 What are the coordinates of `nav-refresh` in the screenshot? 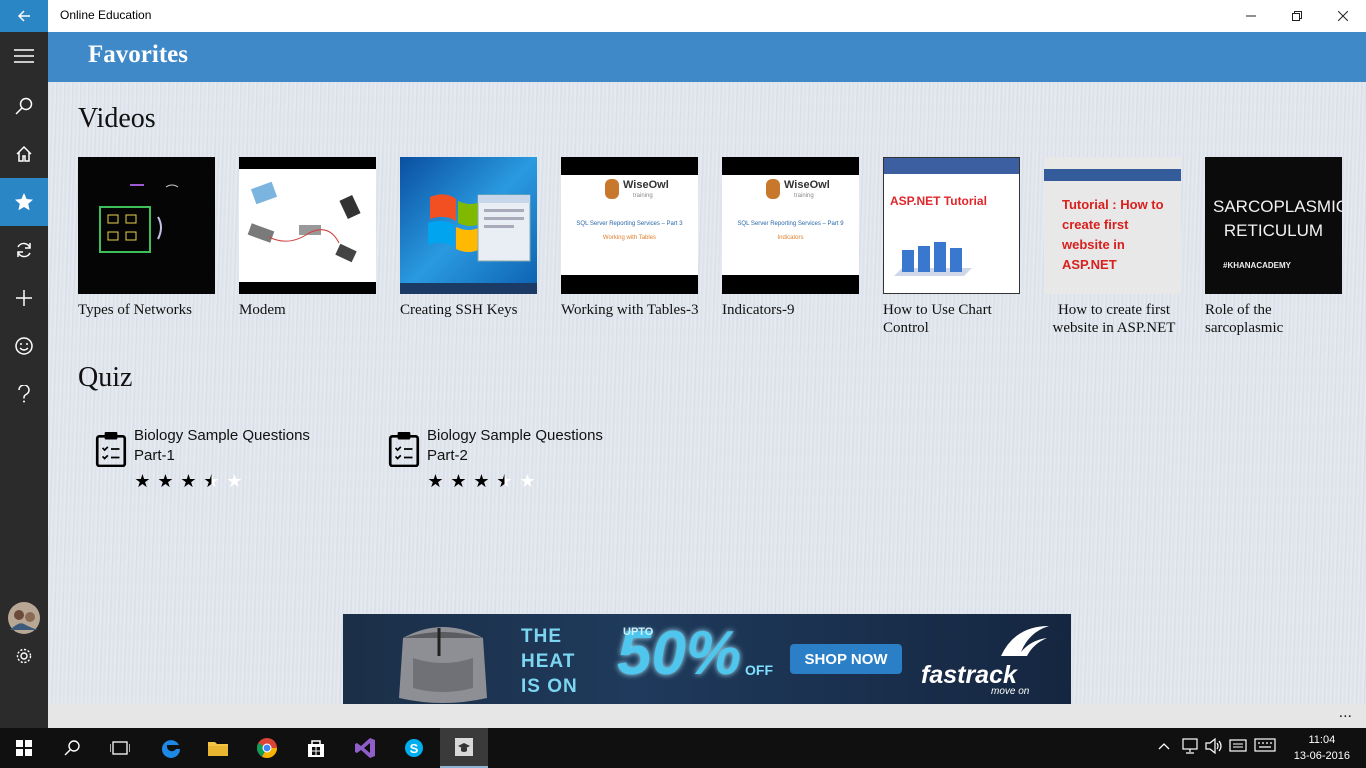 It's located at (24, 250).